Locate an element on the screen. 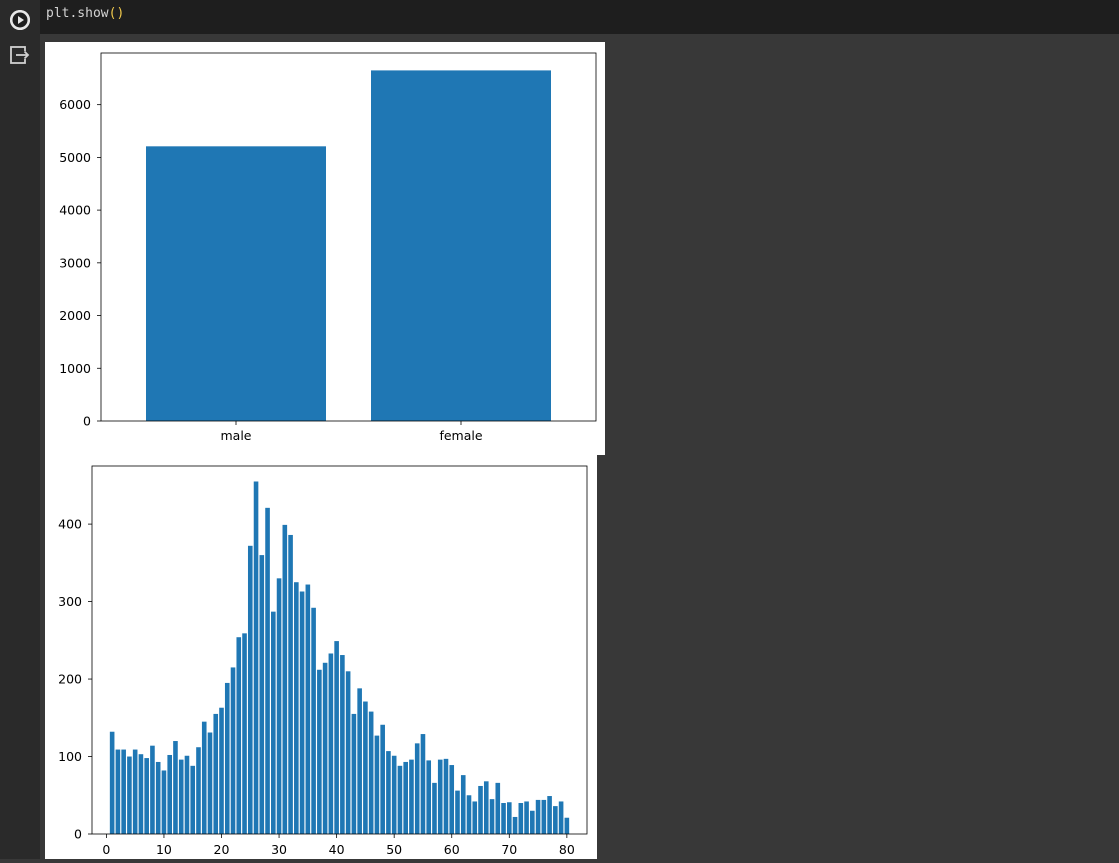 This screenshot has height=863, width=1119. y-tick-label: 4000 is located at coordinates (75, 210).